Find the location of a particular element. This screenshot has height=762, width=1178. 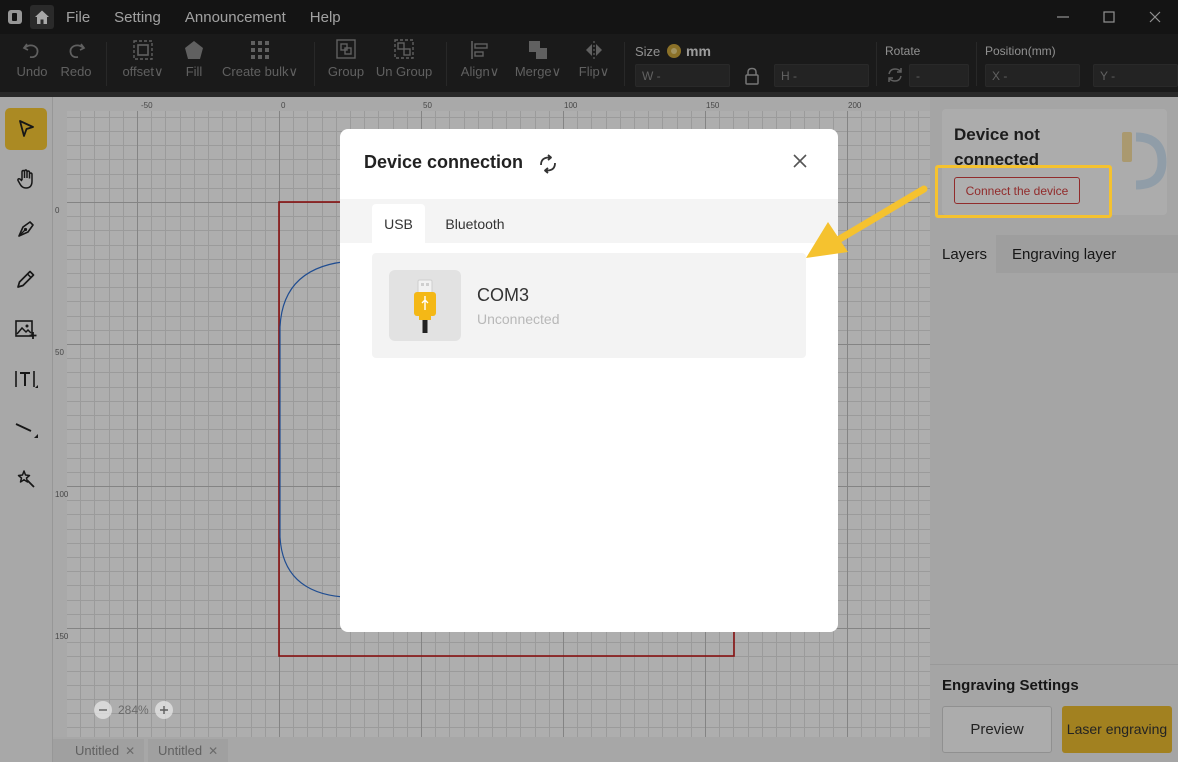

minus-icon is located at coordinates (103, 710).